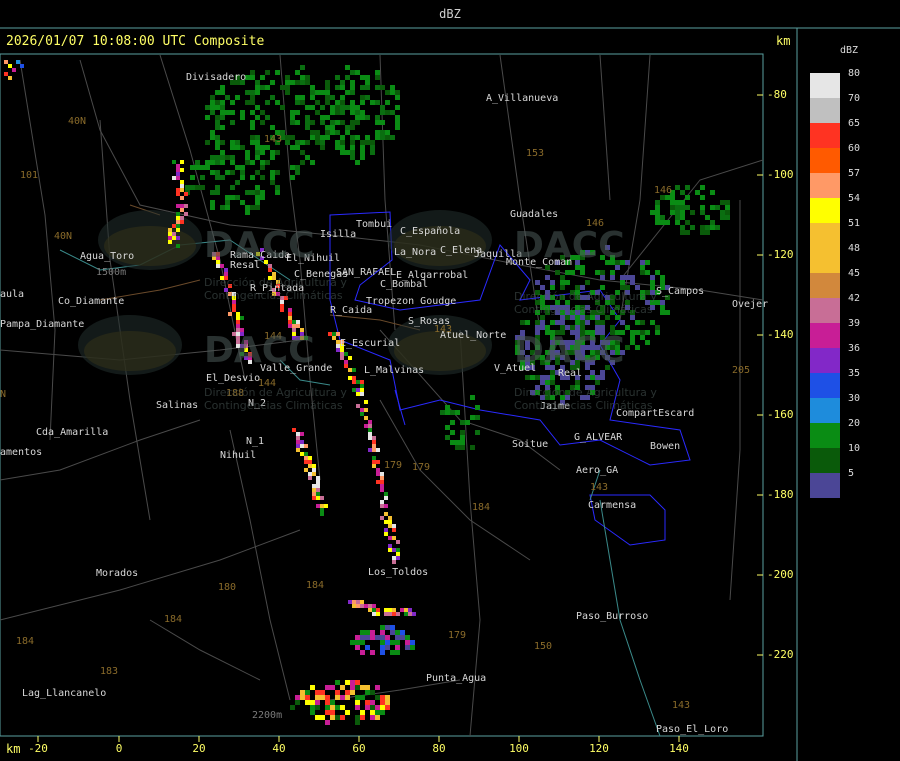 Image resolution: width=900 pixels, height=761 pixels. Describe the element at coordinates (398, 572) in the screenshot. I see `place-label: Los_Toldos` at that location.